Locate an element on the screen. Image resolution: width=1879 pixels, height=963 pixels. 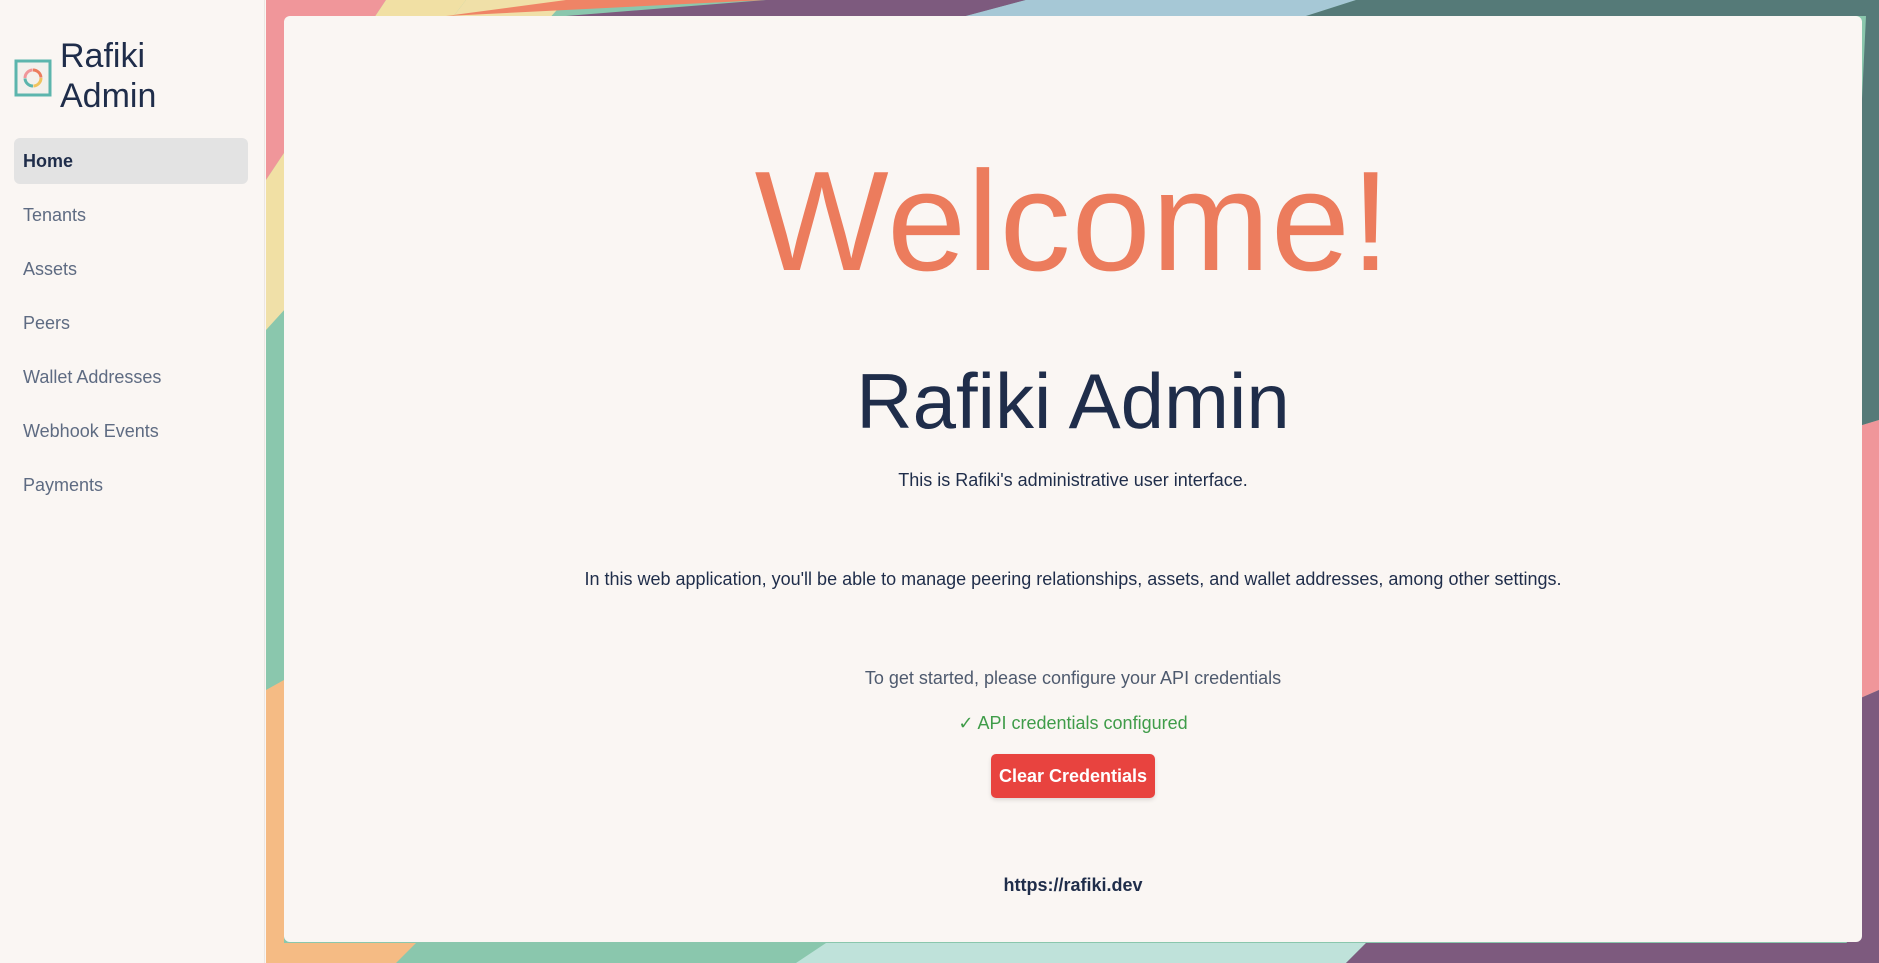
brand: Rafiki Admin is located at coordinates (107, 76).